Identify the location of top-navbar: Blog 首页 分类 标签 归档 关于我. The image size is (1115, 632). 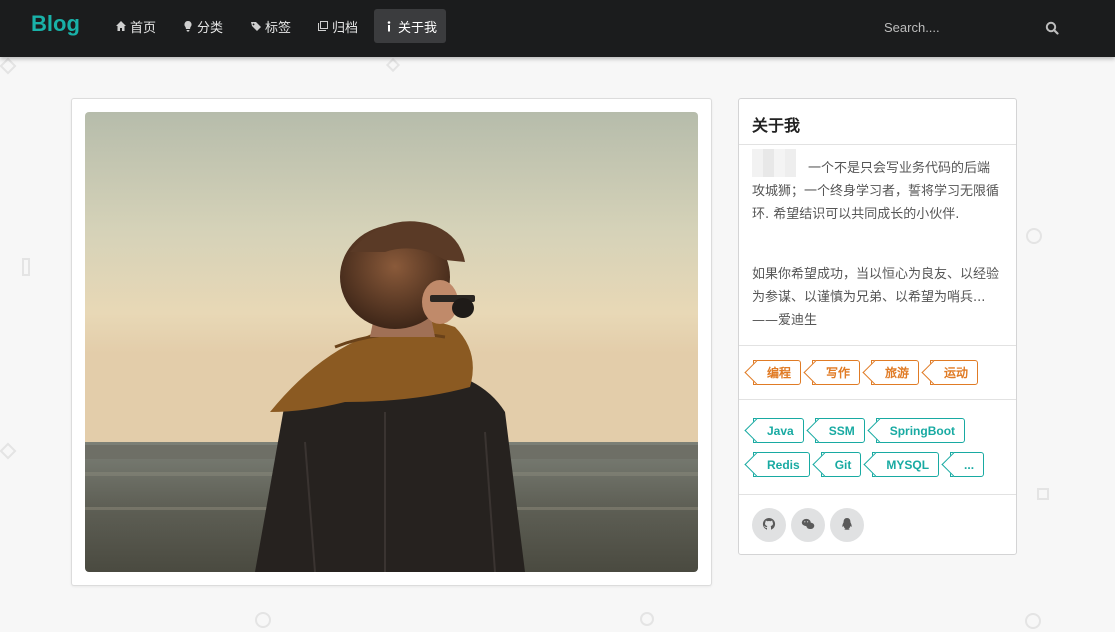
(557, 28).